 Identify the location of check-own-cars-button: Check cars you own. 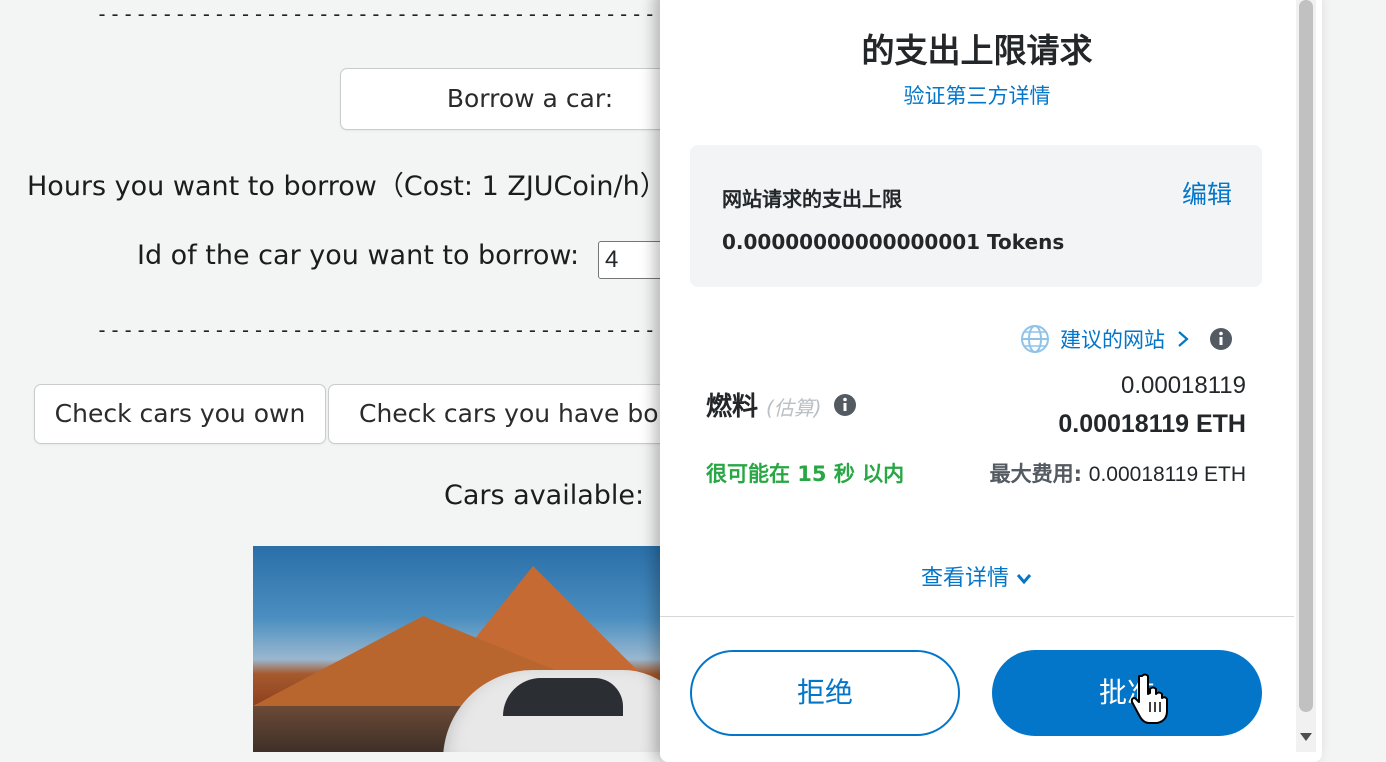
(180, 414).